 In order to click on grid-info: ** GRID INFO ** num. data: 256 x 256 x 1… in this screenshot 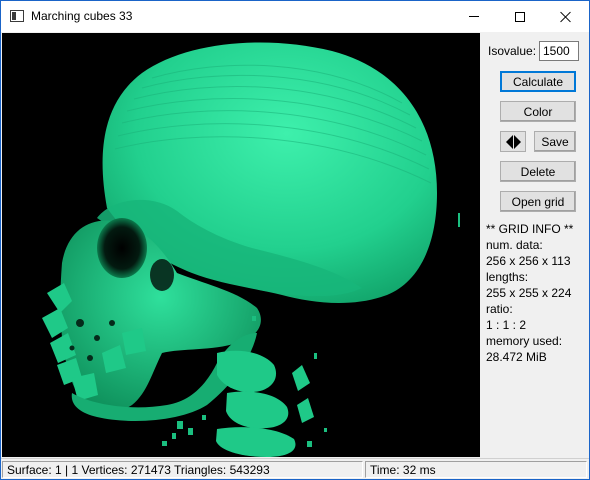, I will do `click(537, 293)`.